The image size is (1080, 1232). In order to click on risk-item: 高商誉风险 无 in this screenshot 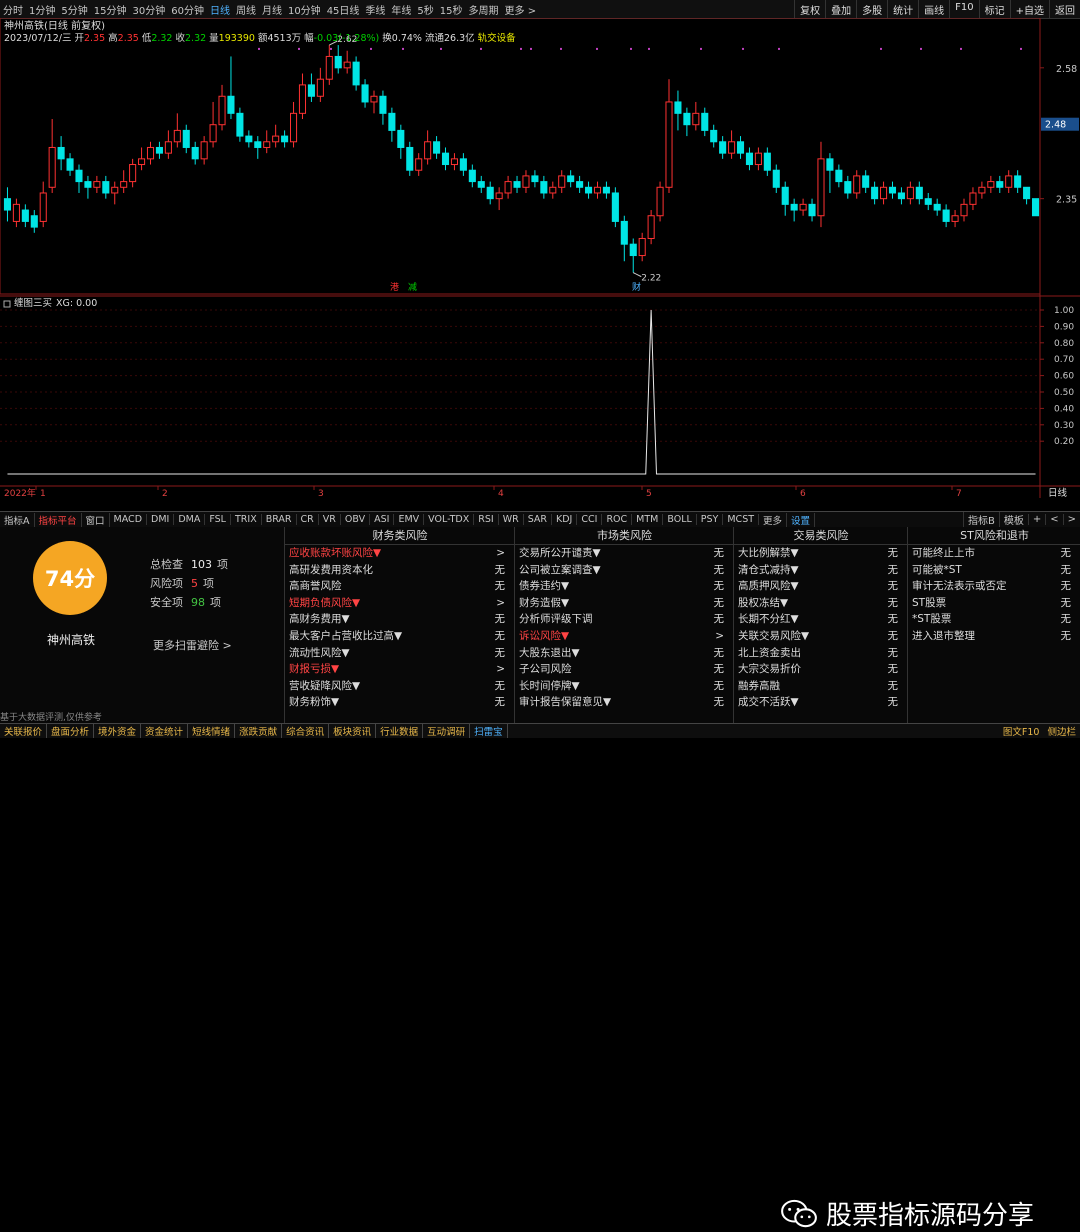, I will do `click(400, 586)`.